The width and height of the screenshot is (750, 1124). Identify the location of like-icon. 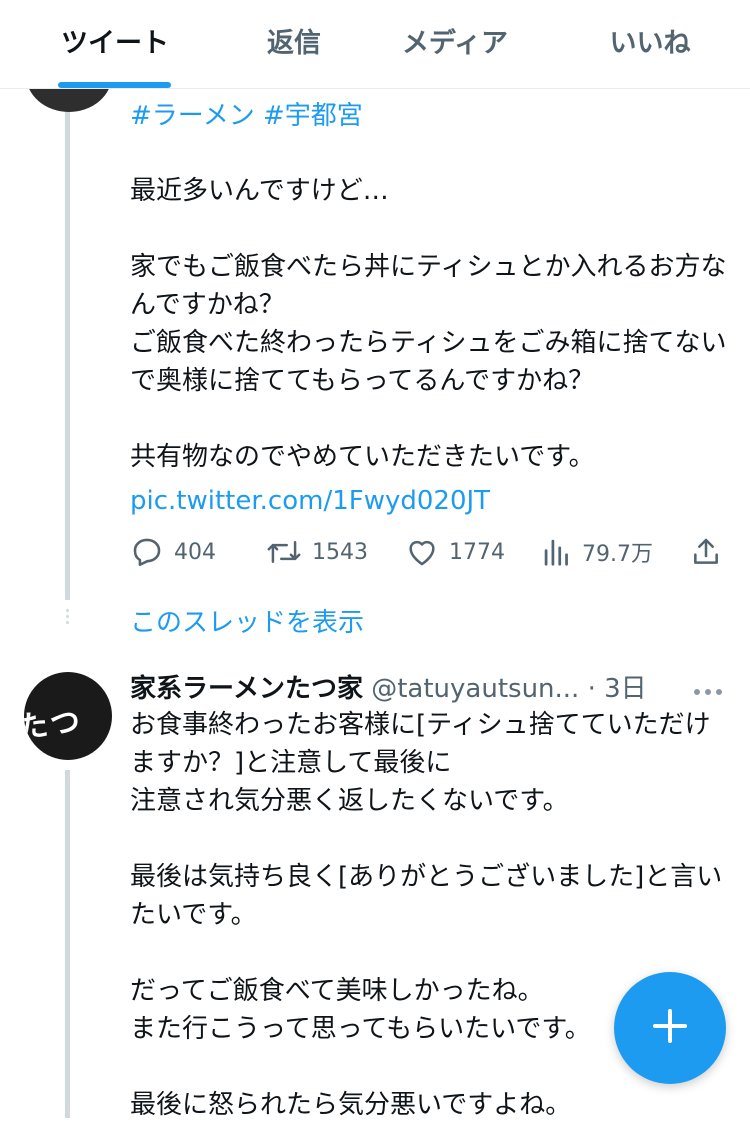
(422, 552).